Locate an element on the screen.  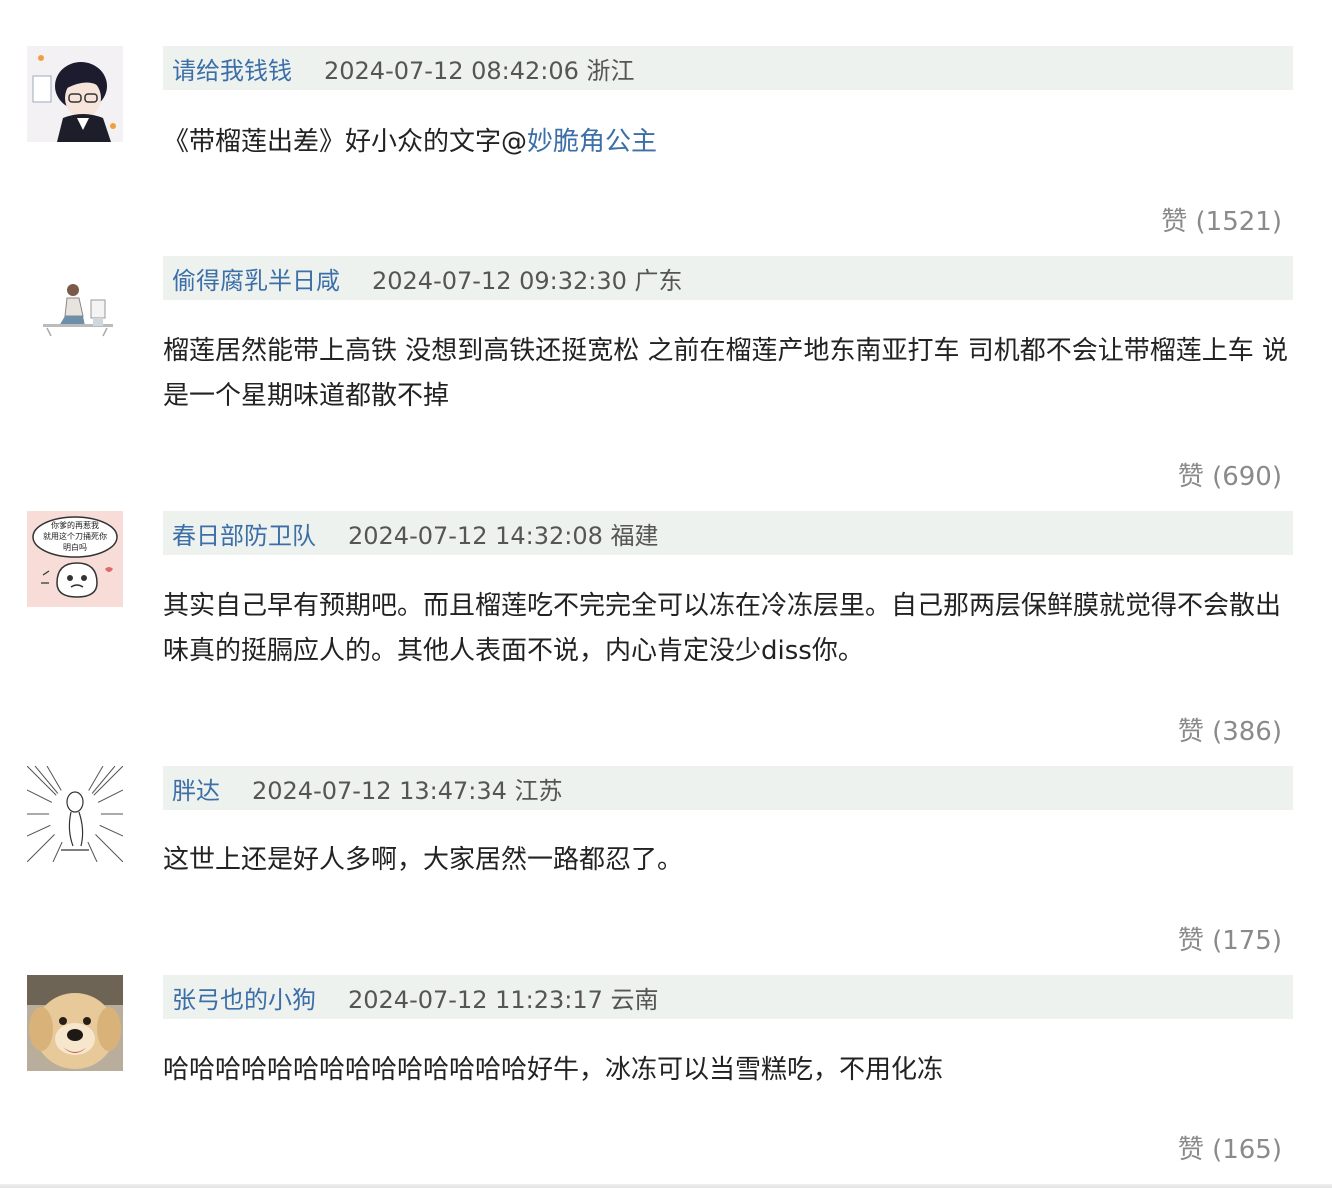
comment-header: 请给我钱钱 2024-07-12 08:42:06 浙江 is located at coordinates (728, 68).